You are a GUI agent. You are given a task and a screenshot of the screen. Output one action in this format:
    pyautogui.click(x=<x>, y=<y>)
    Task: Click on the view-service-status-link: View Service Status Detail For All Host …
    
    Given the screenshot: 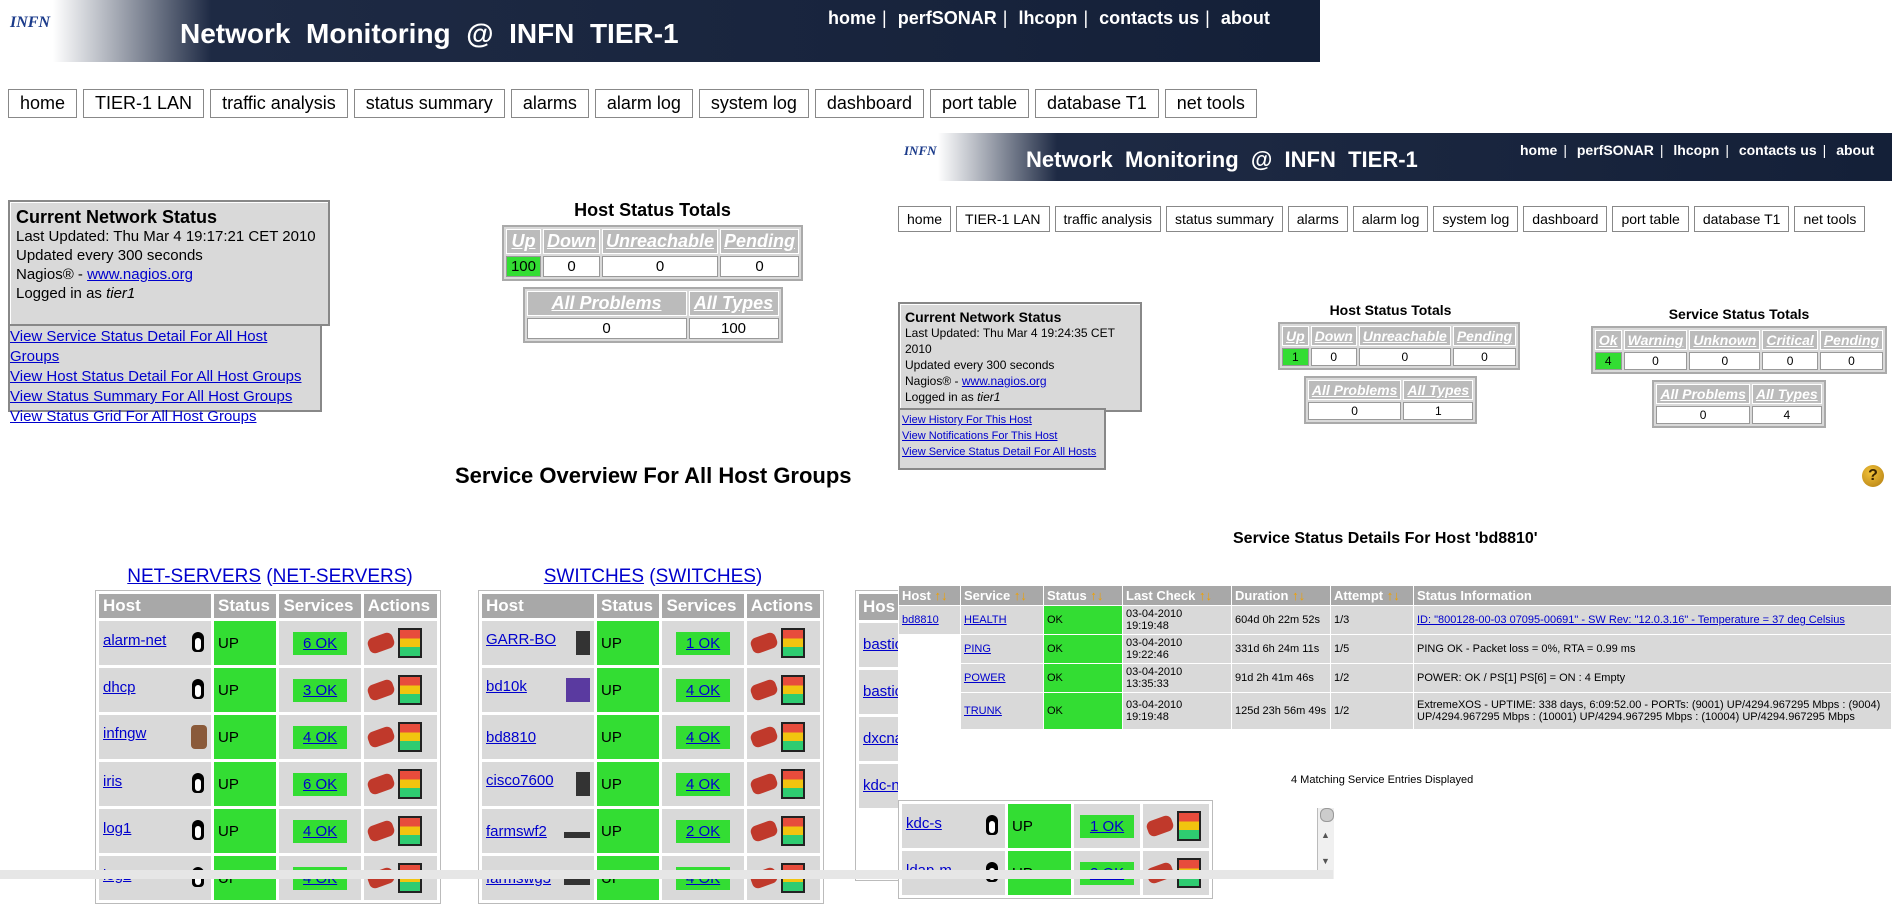 What is the action you would take?
    pyautogui.click(x=165, y=347)
    